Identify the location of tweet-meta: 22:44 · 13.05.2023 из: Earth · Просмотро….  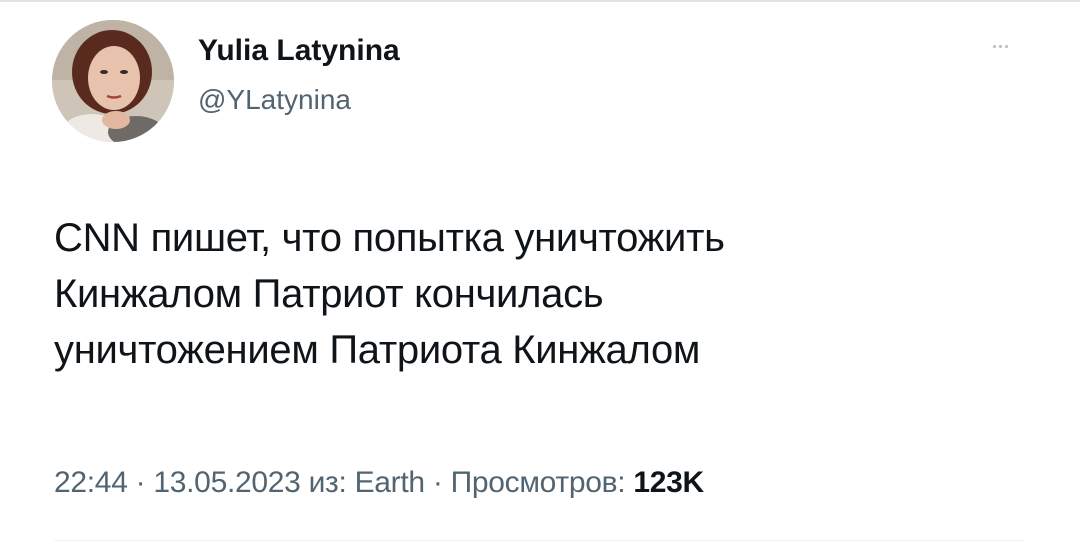
(379, 483).